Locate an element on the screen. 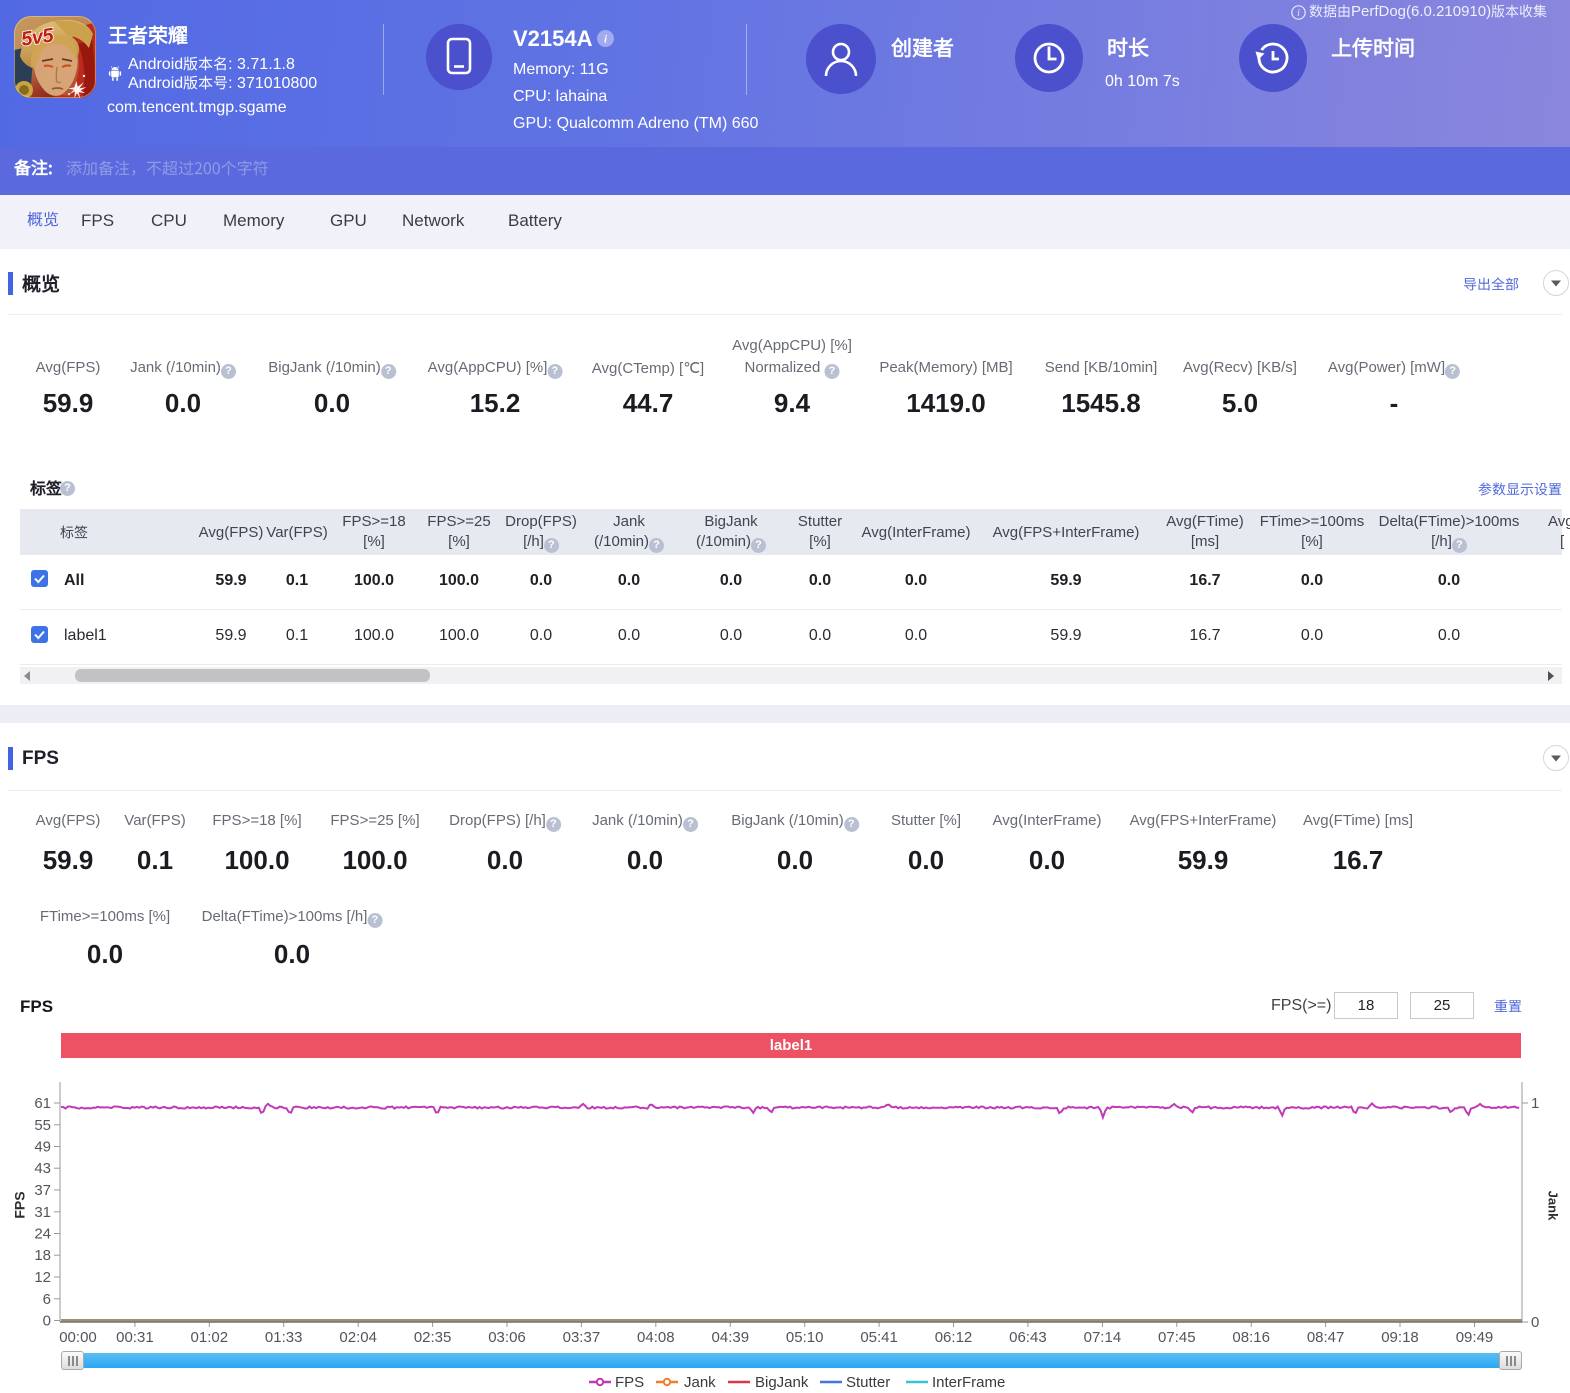  svg-text: 00:00 is located at coordinates (78, 1337).